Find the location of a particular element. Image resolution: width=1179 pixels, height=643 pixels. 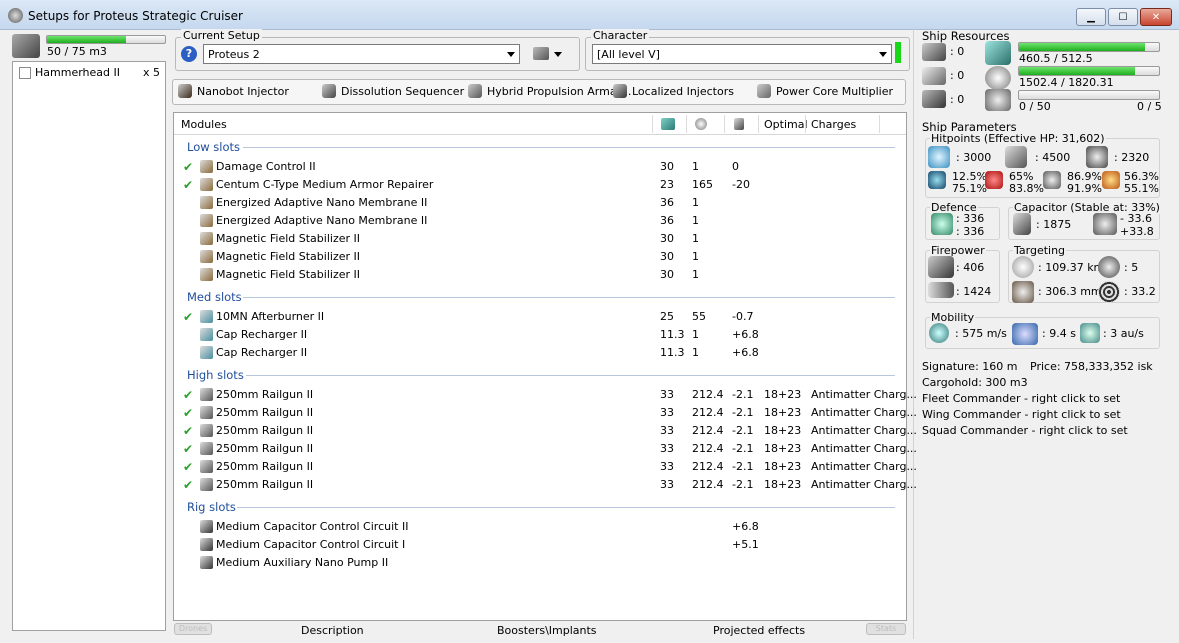

drones-tab-button: Drones is located at coordinates (193, 629).